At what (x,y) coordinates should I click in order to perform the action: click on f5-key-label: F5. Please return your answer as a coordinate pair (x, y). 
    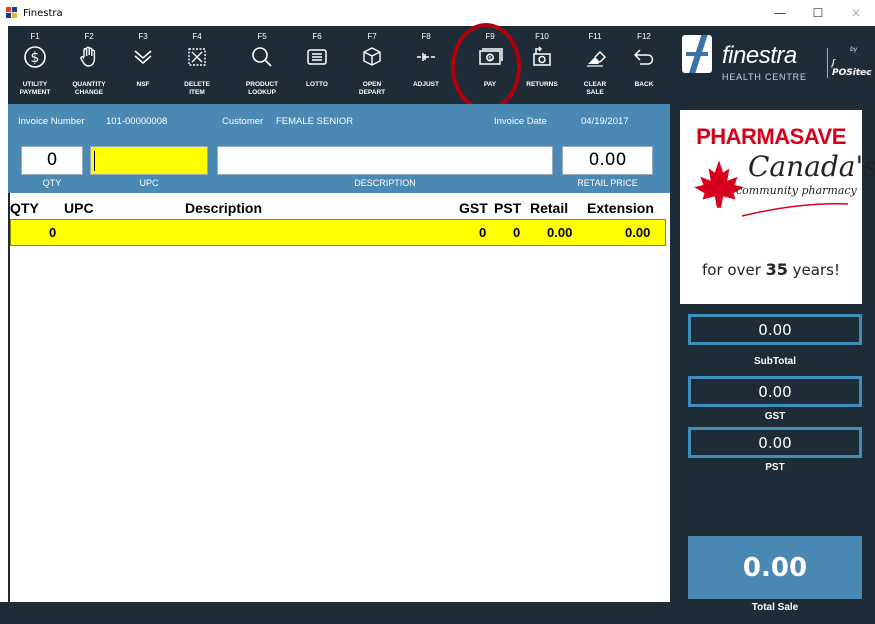
    Looking at the image, I should click on (262, 36).